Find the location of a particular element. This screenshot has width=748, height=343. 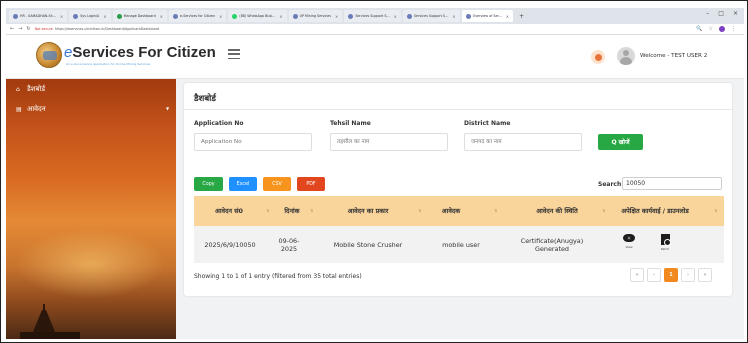

pagination: « ‹ 1 › » is located at coordinates (671, 275).